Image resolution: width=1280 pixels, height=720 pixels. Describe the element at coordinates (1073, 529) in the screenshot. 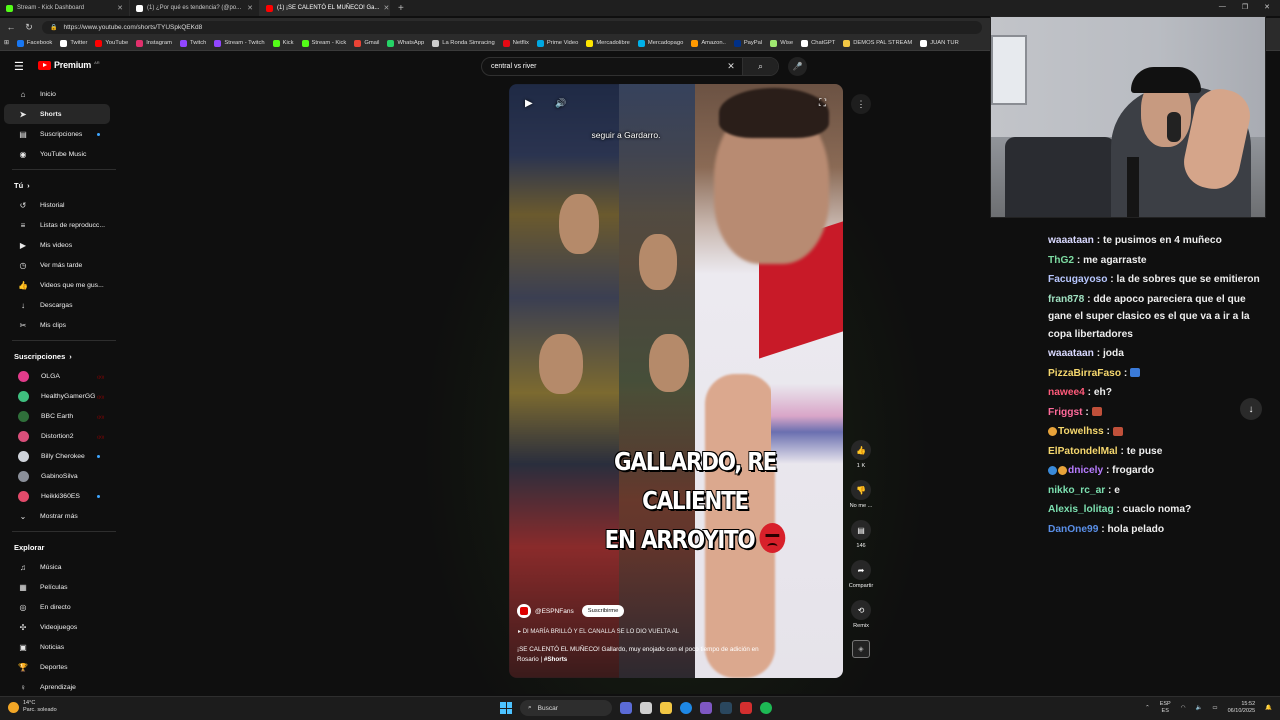

I see `chat-username: DanOne99` at that location.